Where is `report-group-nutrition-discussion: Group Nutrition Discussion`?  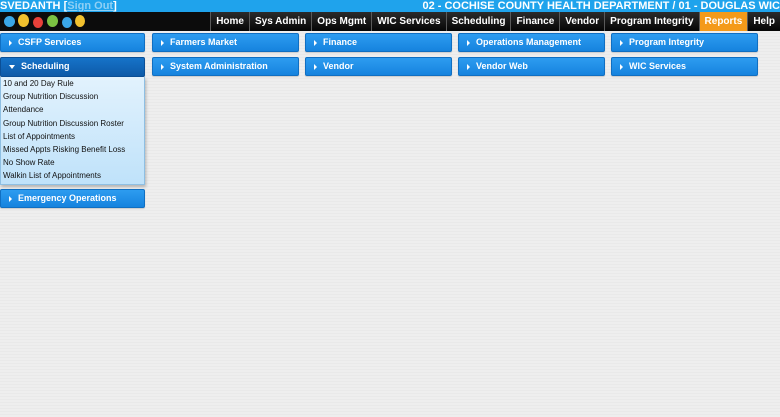 report-group-nutrition-discussion: Group Nutrition Discussion is located at coordinates (72, 96).